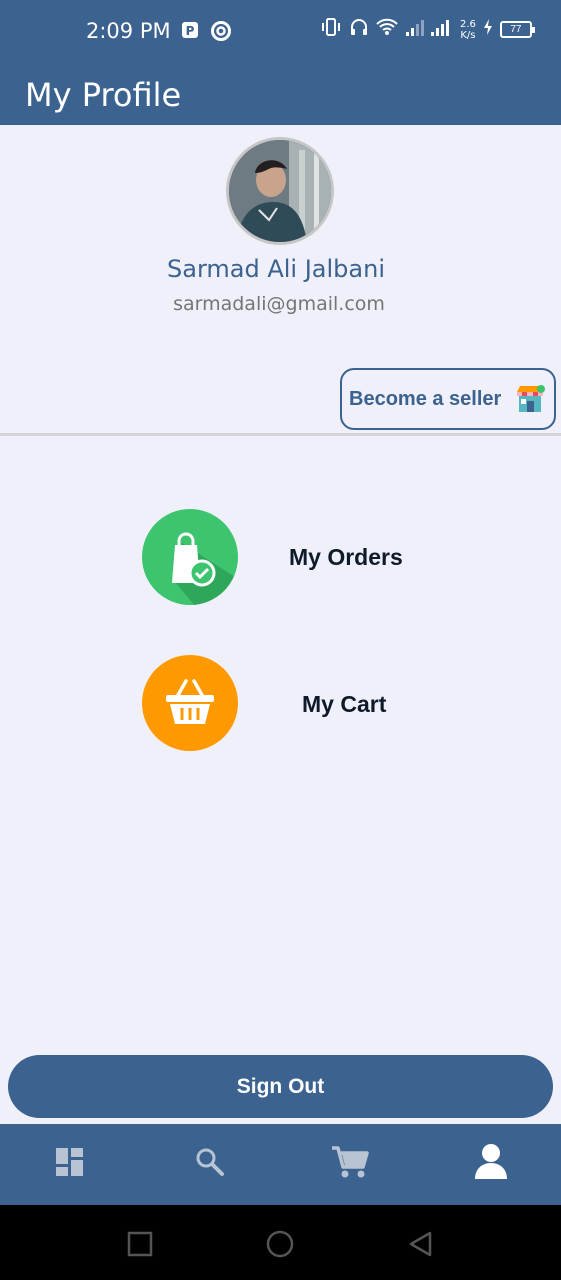 The height and width of the screenshot is (1280, 561). I want to click on menu-item-my-cart: My Cart, so click(280, 704).